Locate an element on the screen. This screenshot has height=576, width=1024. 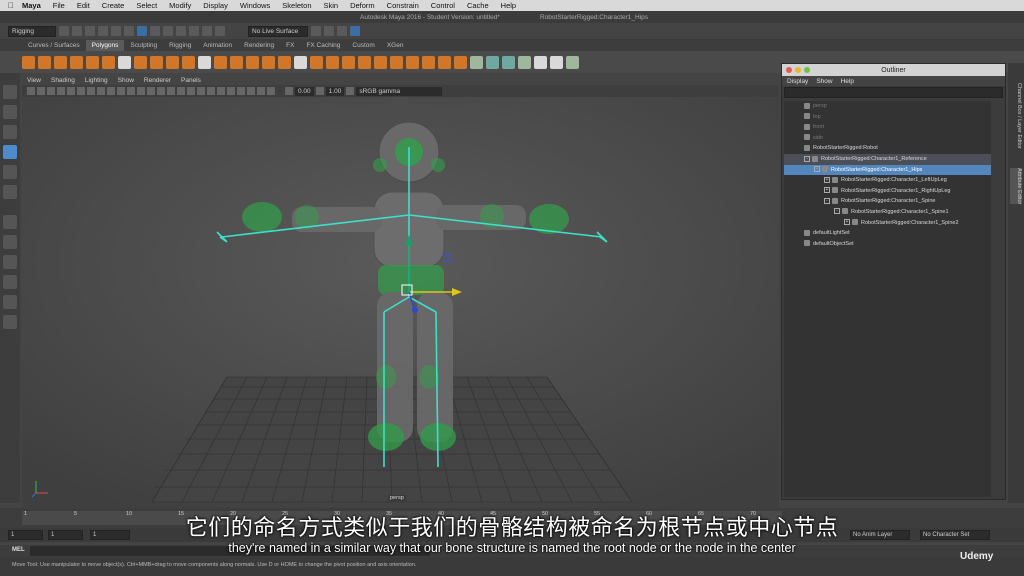
tab-animation: Animation is located at coordinates (217, 45).